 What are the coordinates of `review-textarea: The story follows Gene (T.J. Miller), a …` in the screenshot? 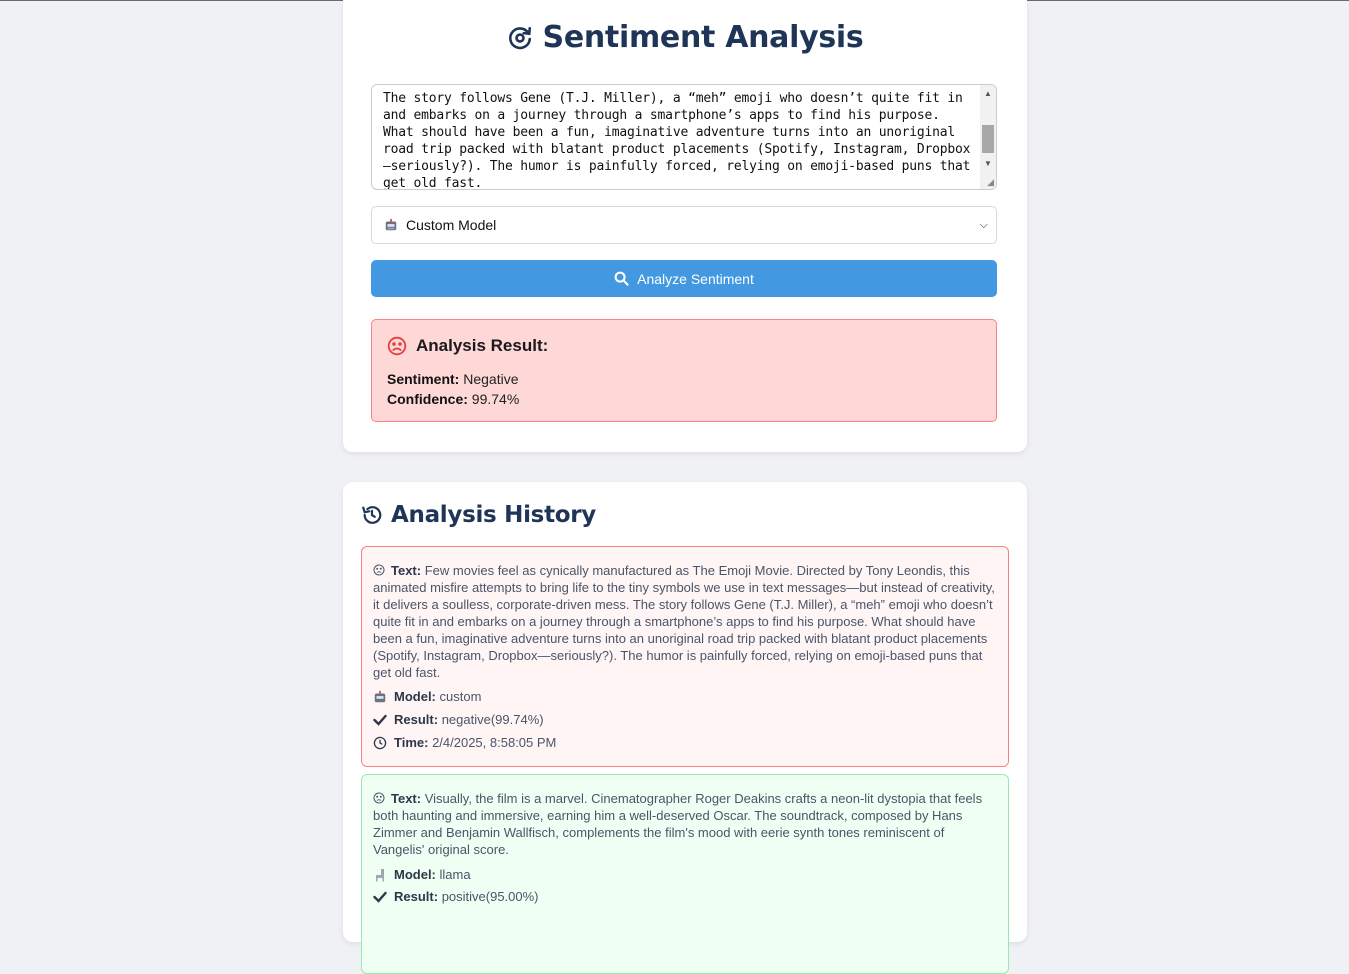 It's located at (684, 137).